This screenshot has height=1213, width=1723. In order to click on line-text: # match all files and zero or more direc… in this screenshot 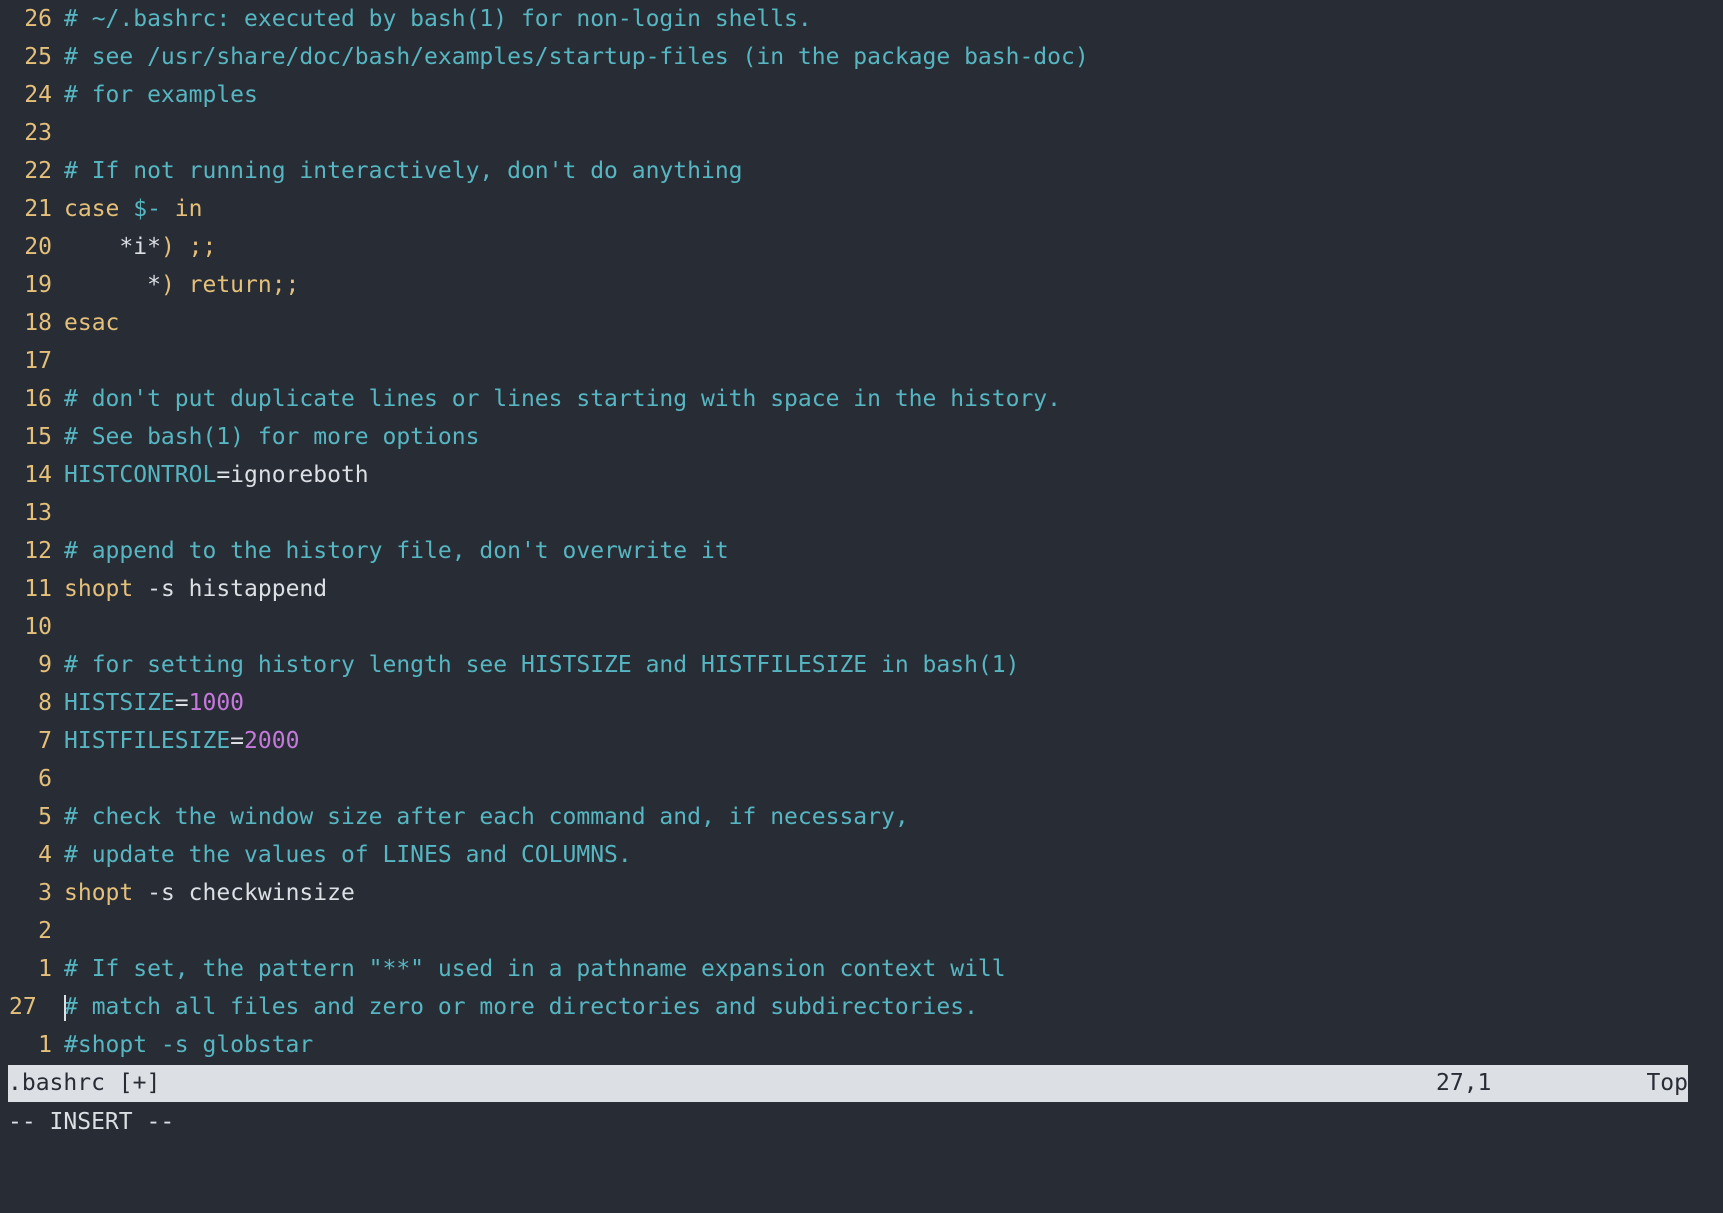, I will do `click(893, 1007)`.